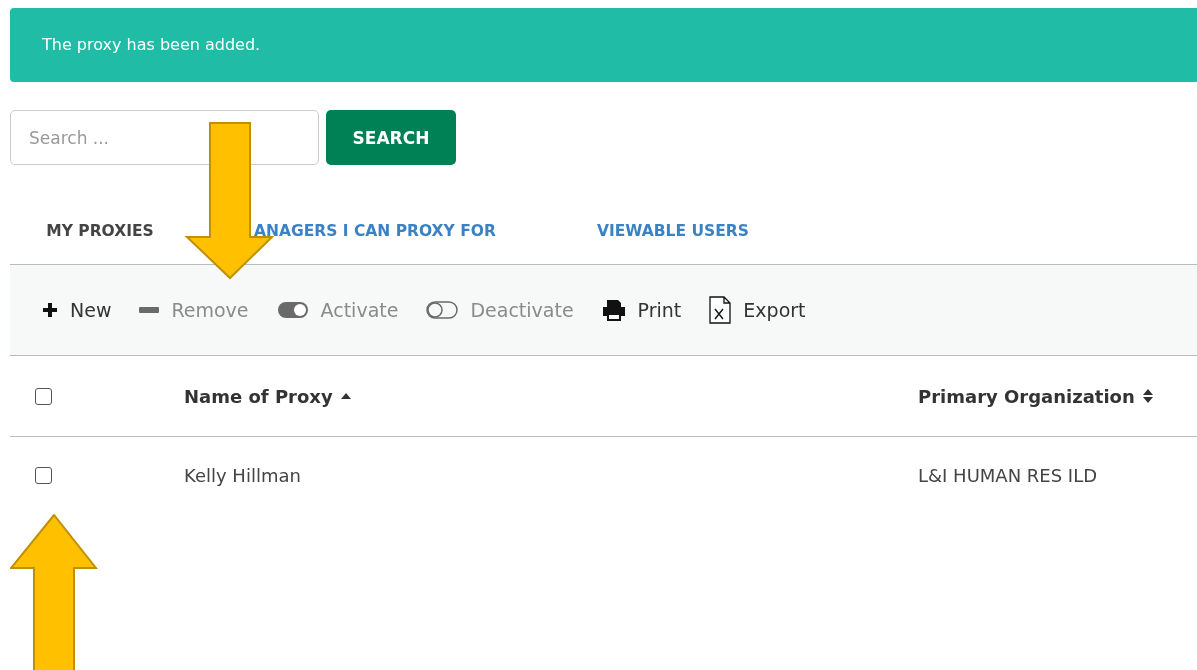  Describe the element at coordinates (425, 231) in the screenshot. I see `tab: ANAGERS I CAN PROXY FOR` at that location.